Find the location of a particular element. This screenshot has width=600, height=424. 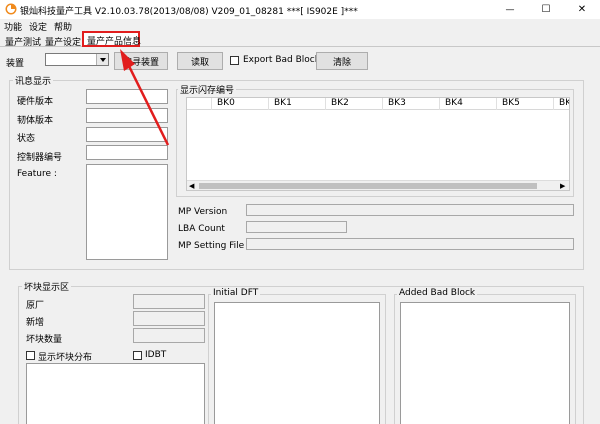

lba-count-field is located at coordinates (296, 227).